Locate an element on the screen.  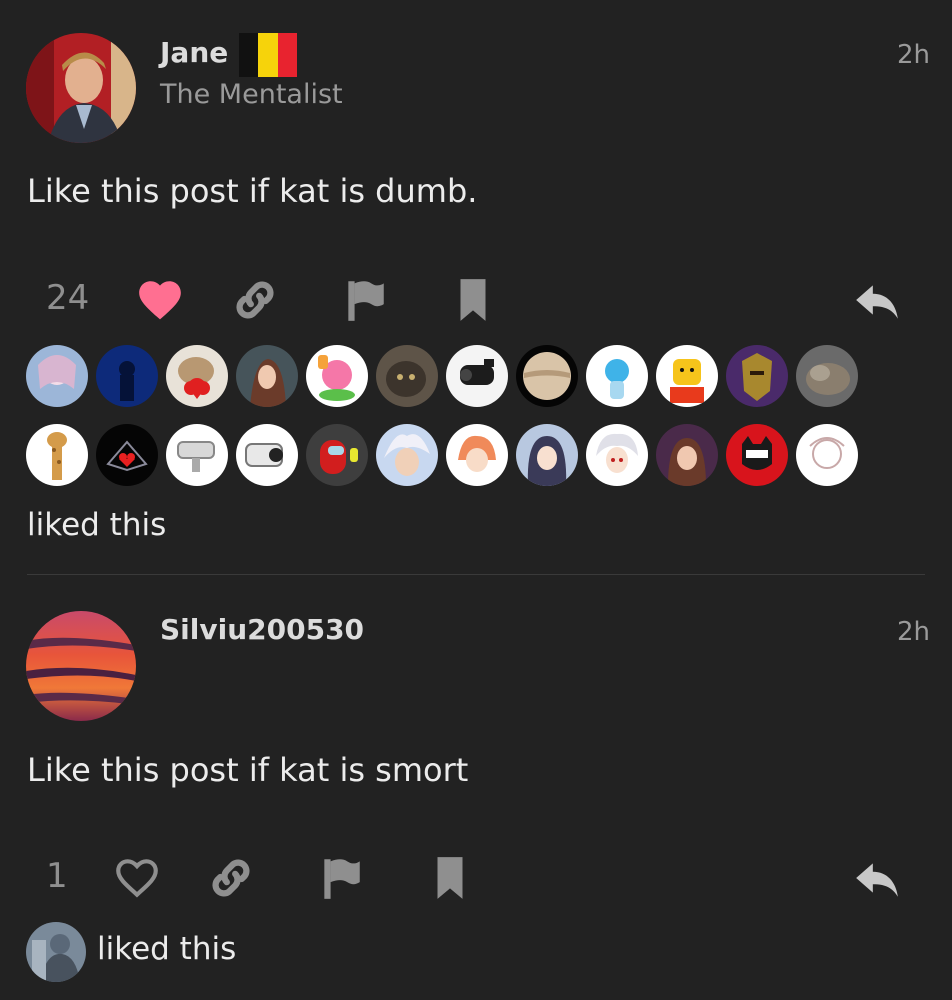
post-actions: 1 is located at coordinates (476, 878).